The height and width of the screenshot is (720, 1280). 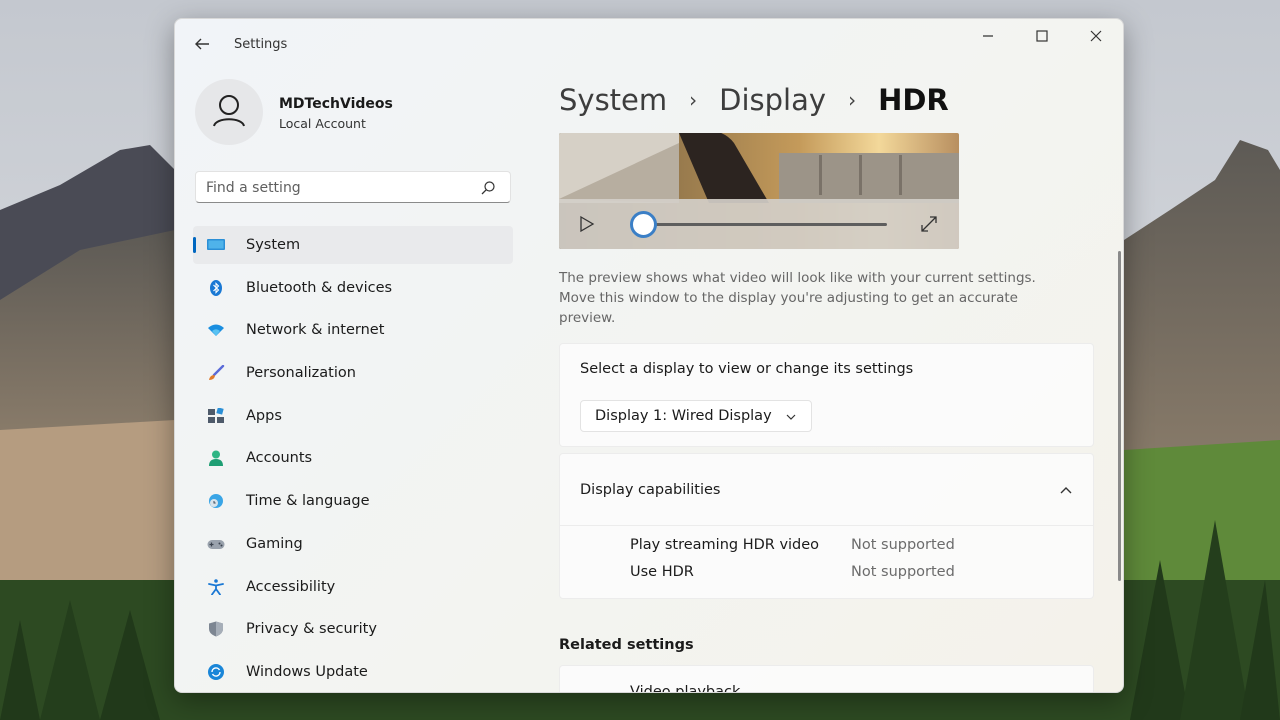 I want to click on search-input, so click(x=336, y=188).